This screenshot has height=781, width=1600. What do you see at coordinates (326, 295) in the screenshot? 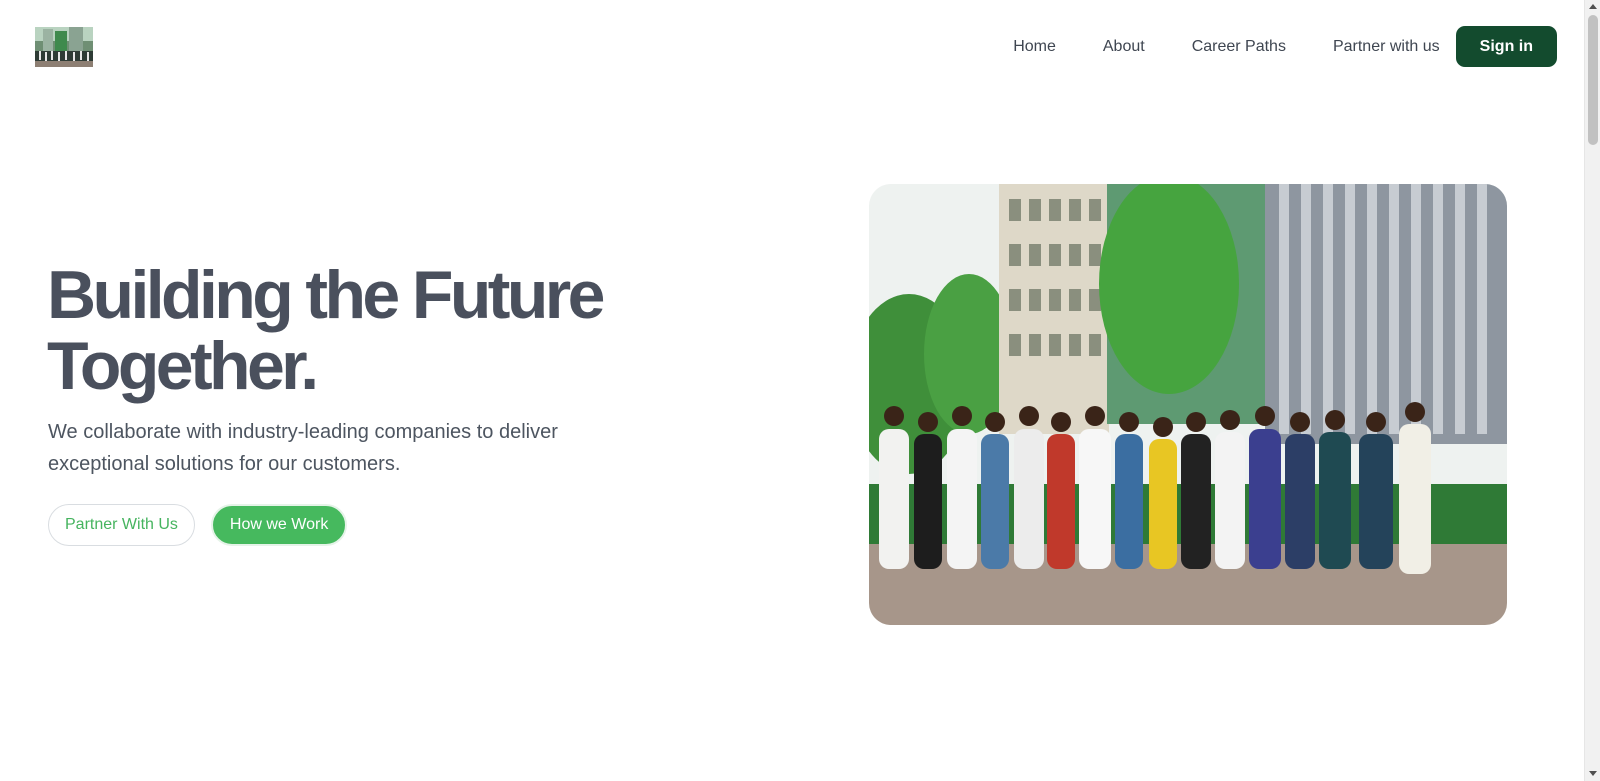
I see `hero-title-line1: Building the Future` at bounding box center [326, 295].